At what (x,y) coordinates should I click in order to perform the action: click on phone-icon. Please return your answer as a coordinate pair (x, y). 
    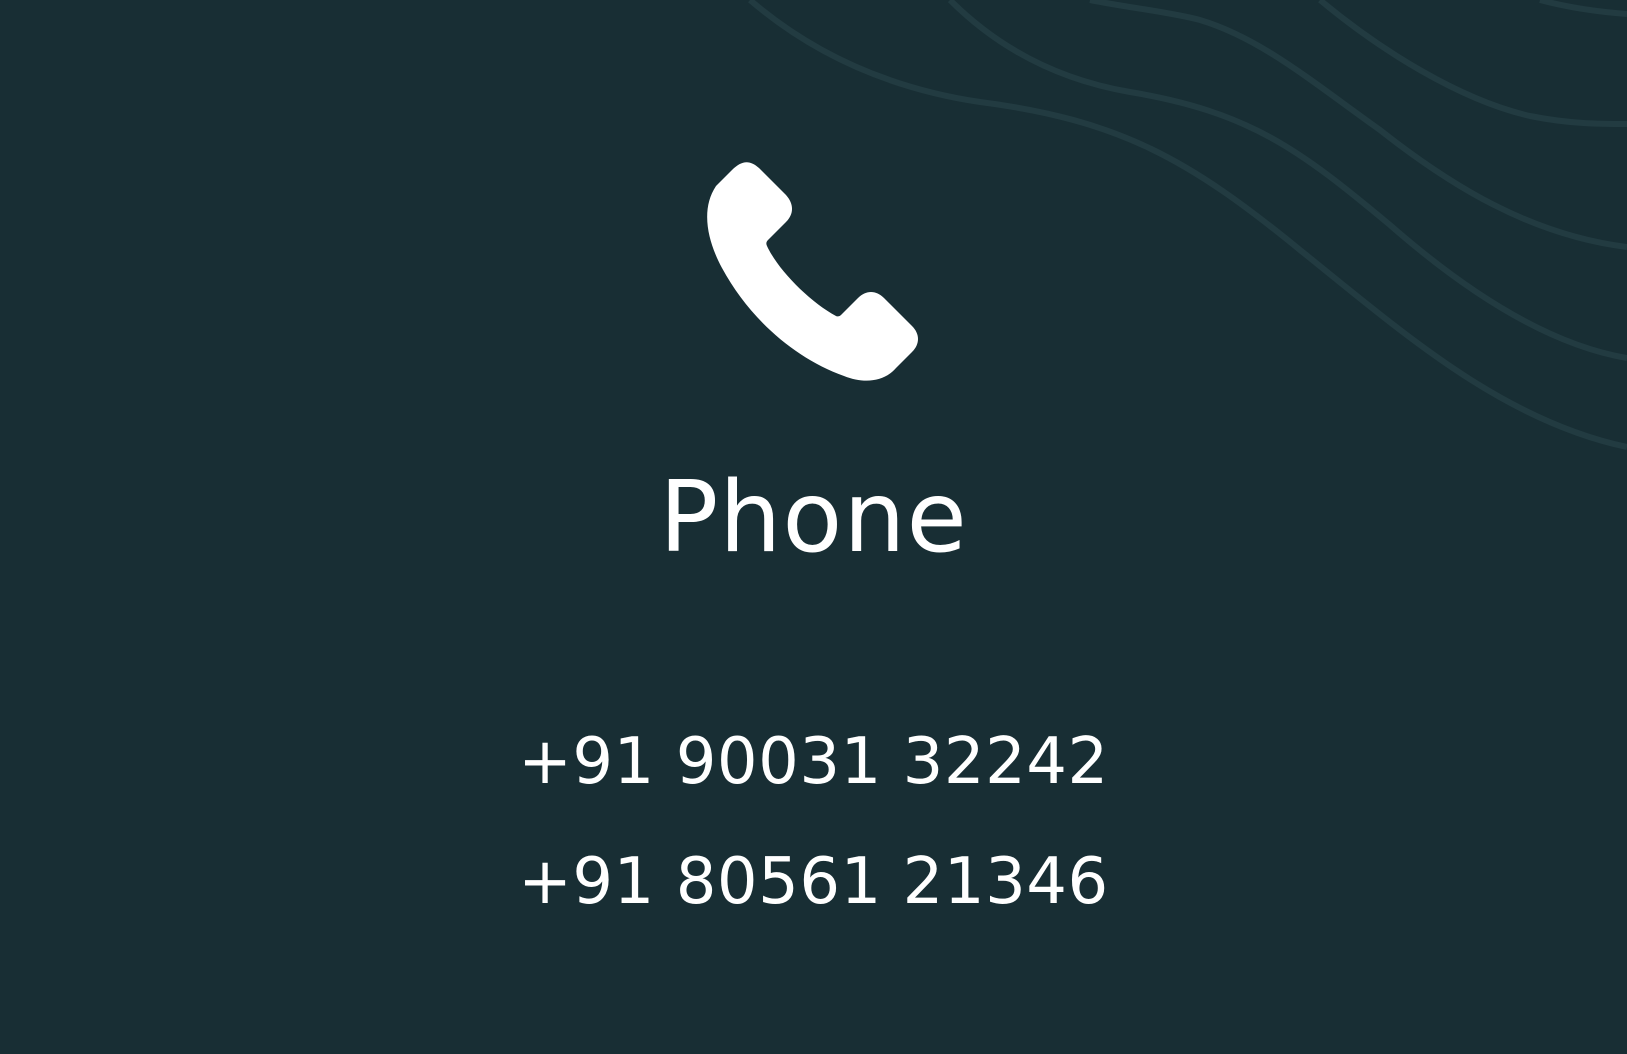
    Looking at the image, I should click on (812, 271).